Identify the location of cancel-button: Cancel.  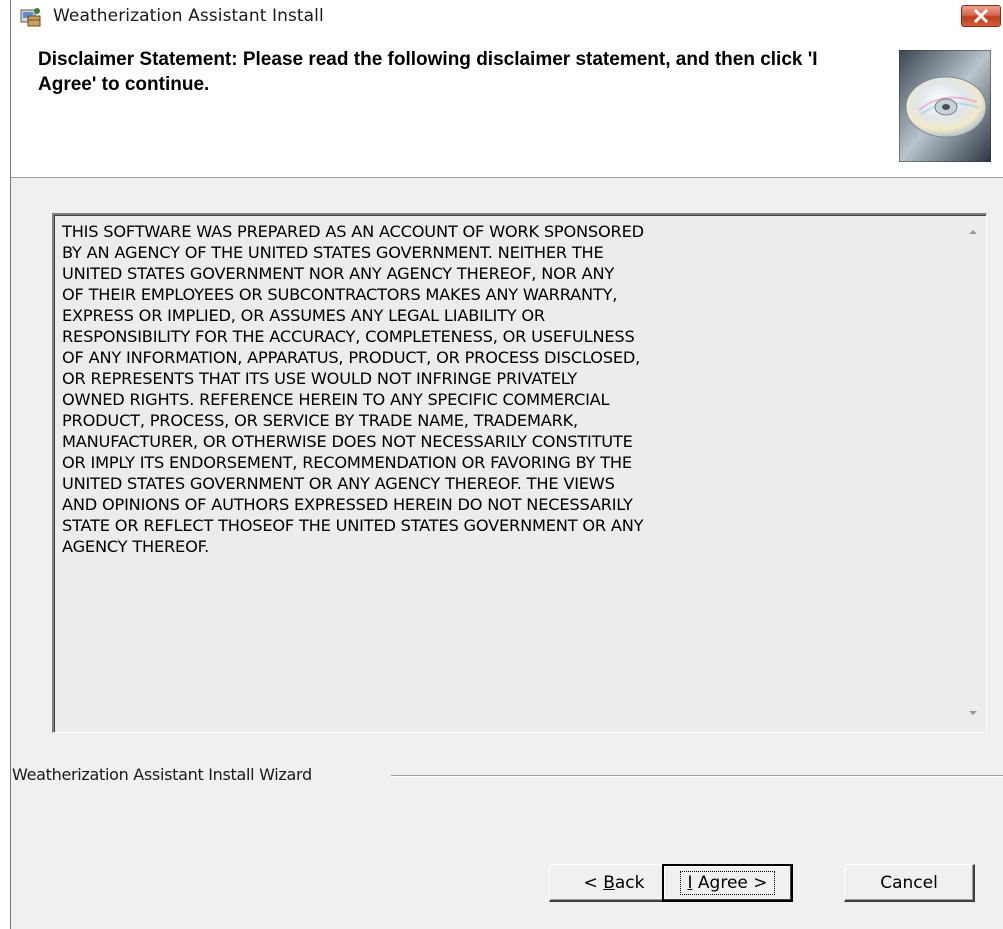
(909, 883).